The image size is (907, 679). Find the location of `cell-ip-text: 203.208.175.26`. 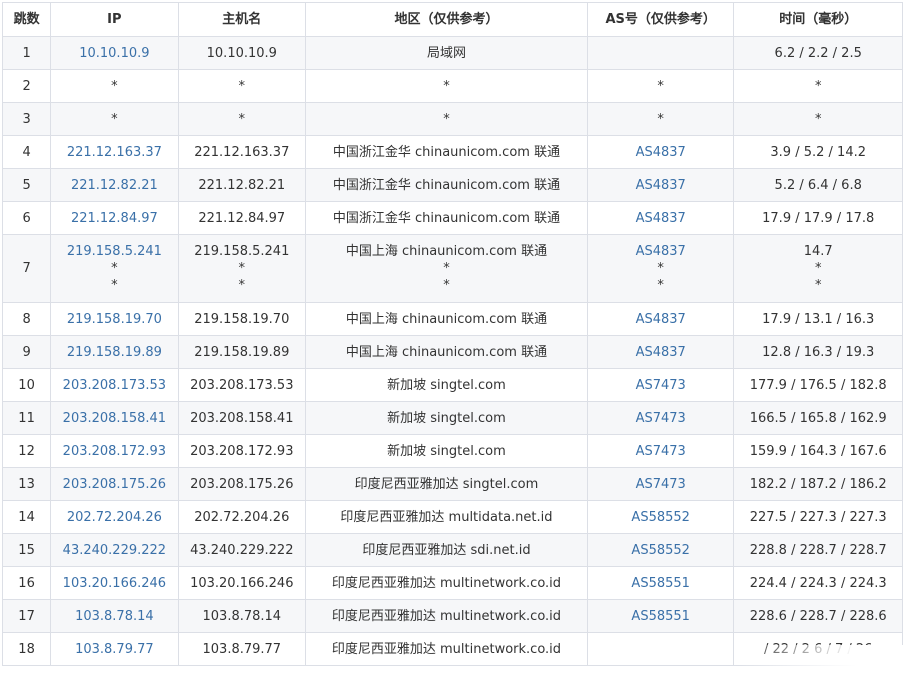

cell-ip-text: 203.208.175.26 is located at coordinates (114, 484).